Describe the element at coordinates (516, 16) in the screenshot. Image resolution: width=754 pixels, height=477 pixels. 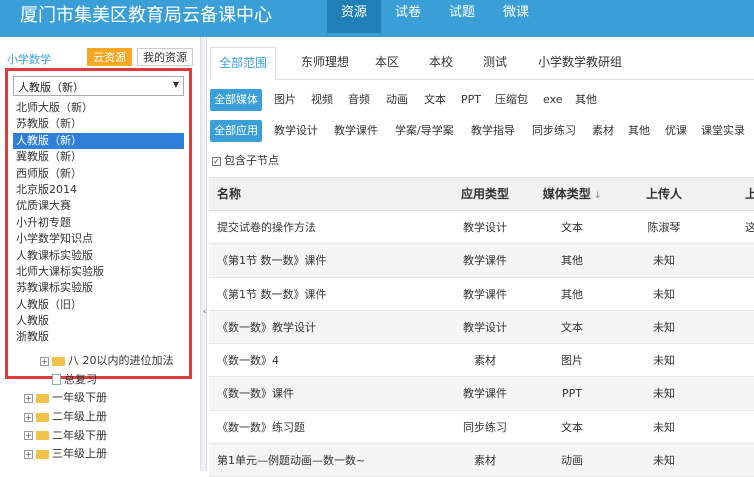
I see `nav-microlessons: 微课` at that location.